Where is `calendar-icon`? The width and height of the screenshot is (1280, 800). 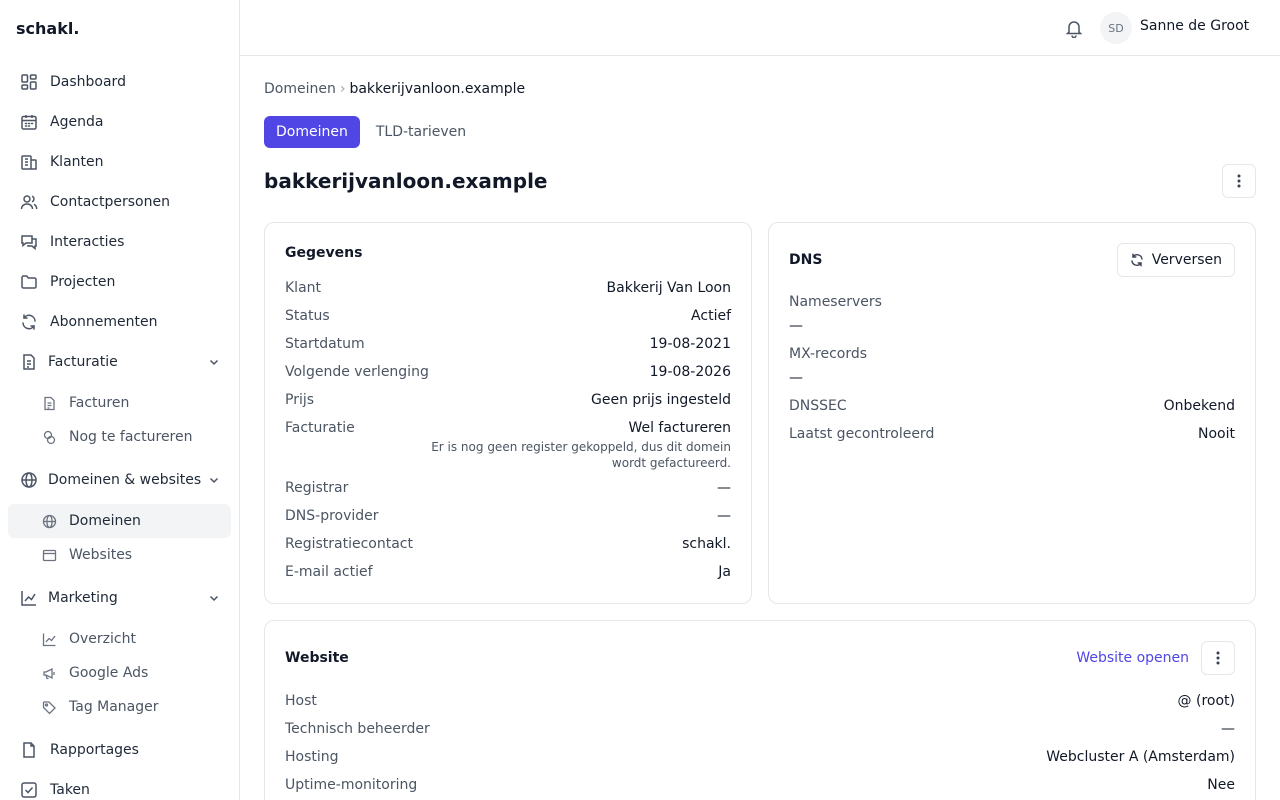 calendar-icon is located at coordinates (29, 122).